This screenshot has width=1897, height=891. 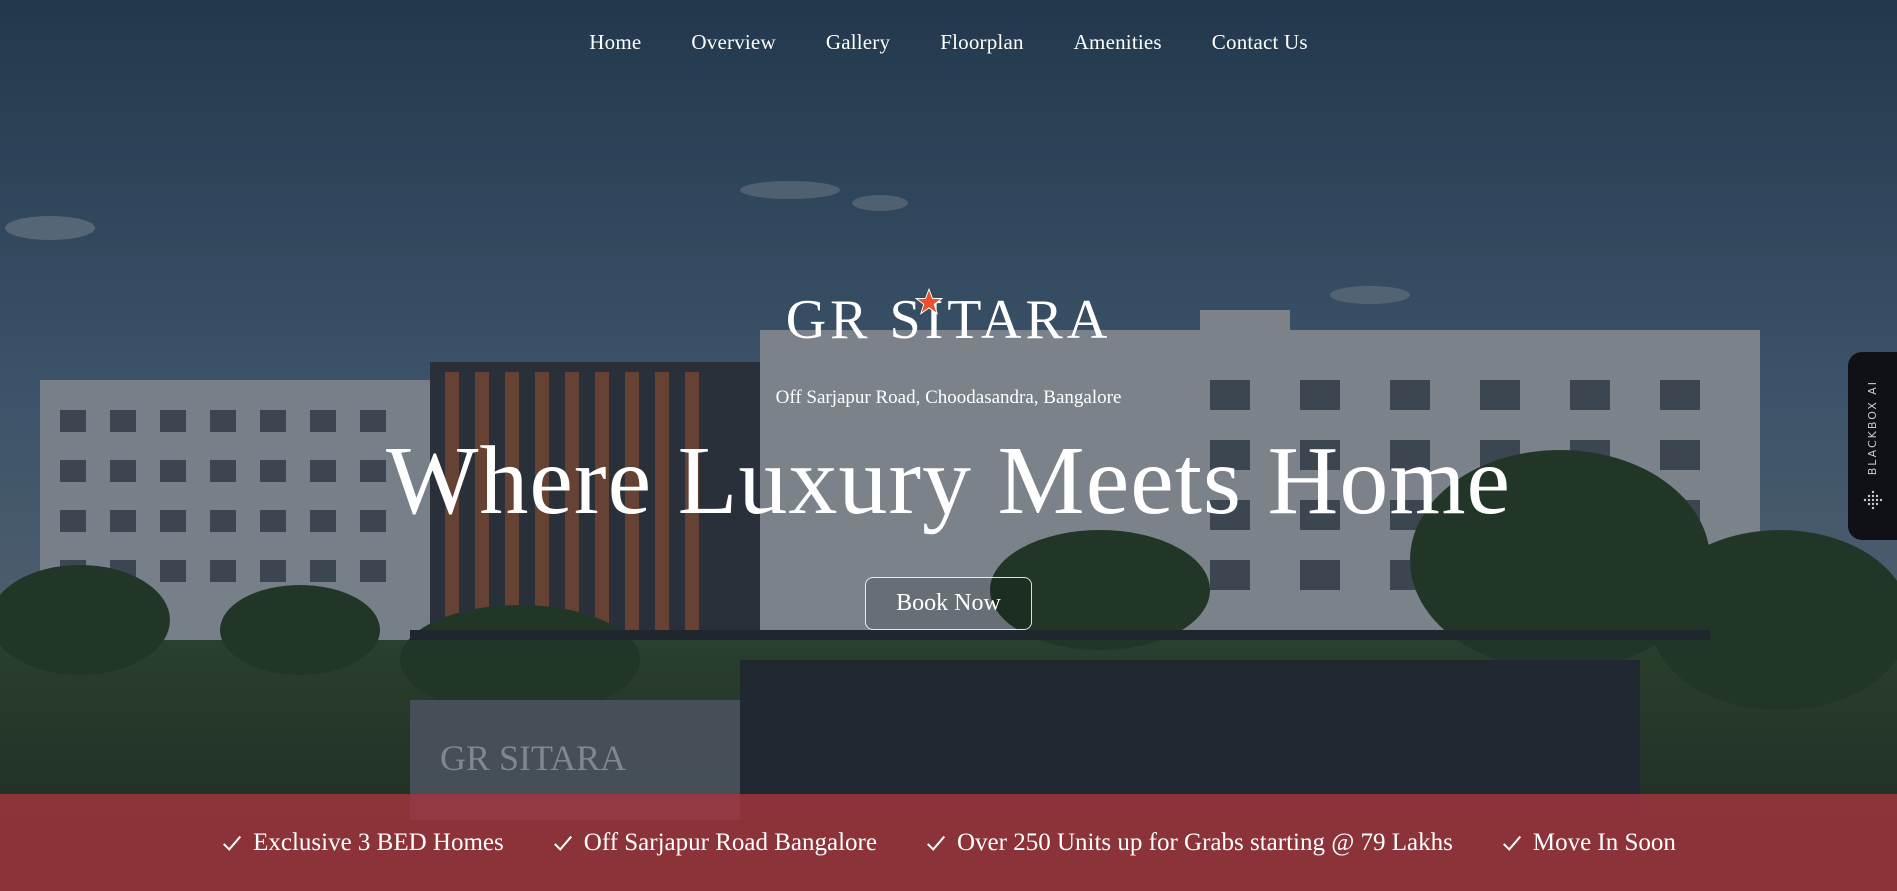 I want to click on book-now-button: Book Now, so click(x=948, y=603).